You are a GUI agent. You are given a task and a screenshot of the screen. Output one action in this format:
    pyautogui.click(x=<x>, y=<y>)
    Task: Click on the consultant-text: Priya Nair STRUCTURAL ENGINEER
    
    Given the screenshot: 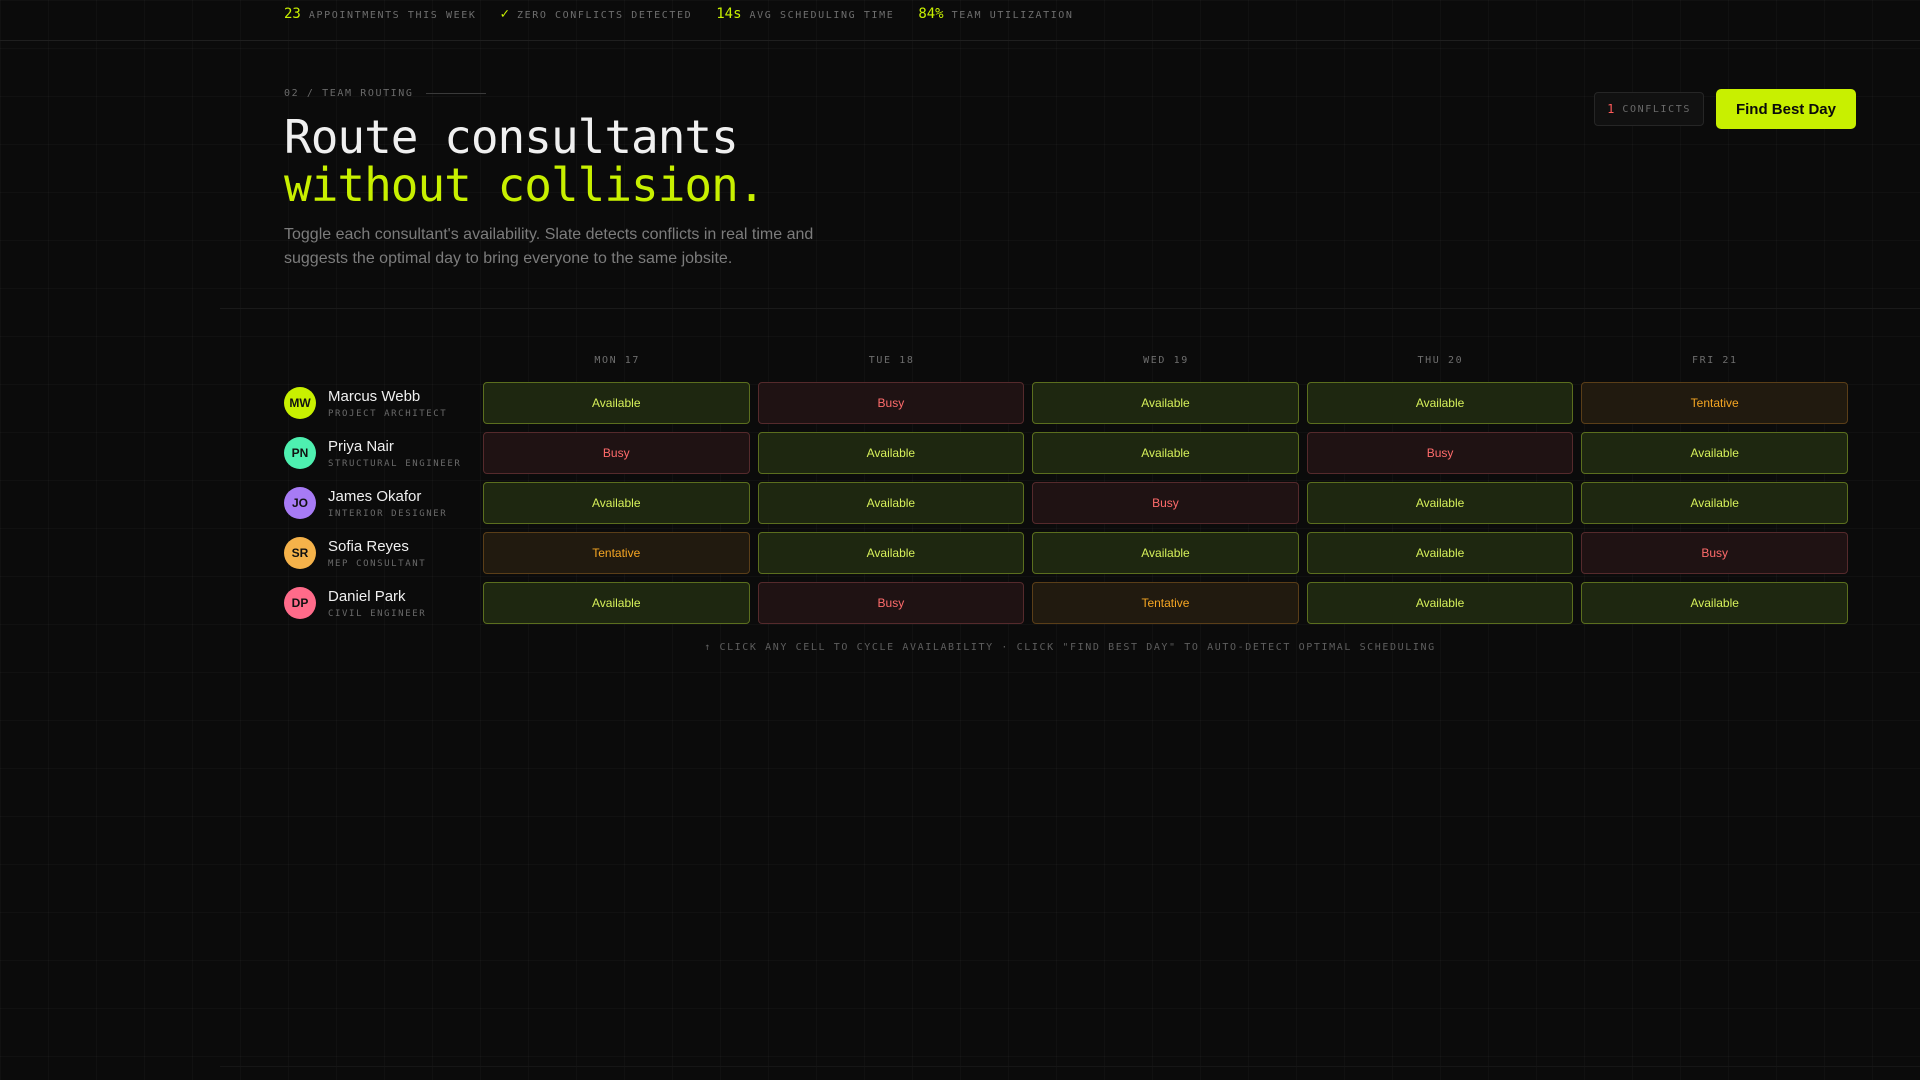 What is the action you would take?
    pyautogui.click(x=394, y=453)
    